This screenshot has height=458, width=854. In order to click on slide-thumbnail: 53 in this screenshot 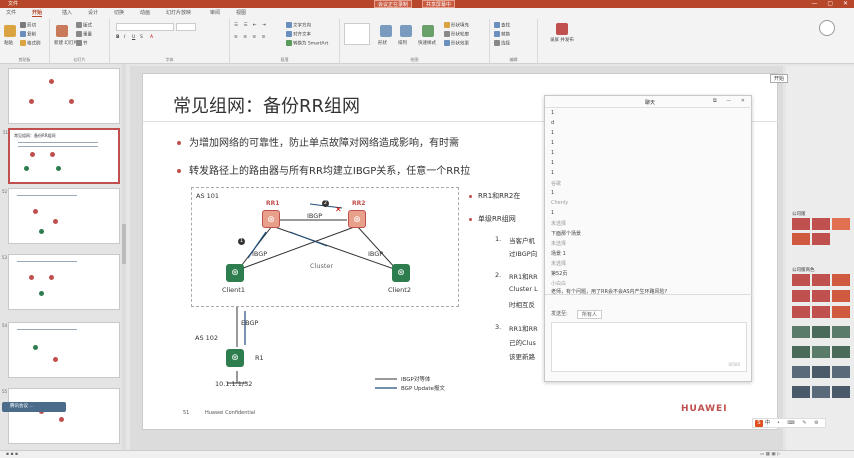, I will do `click(61, 282)`.